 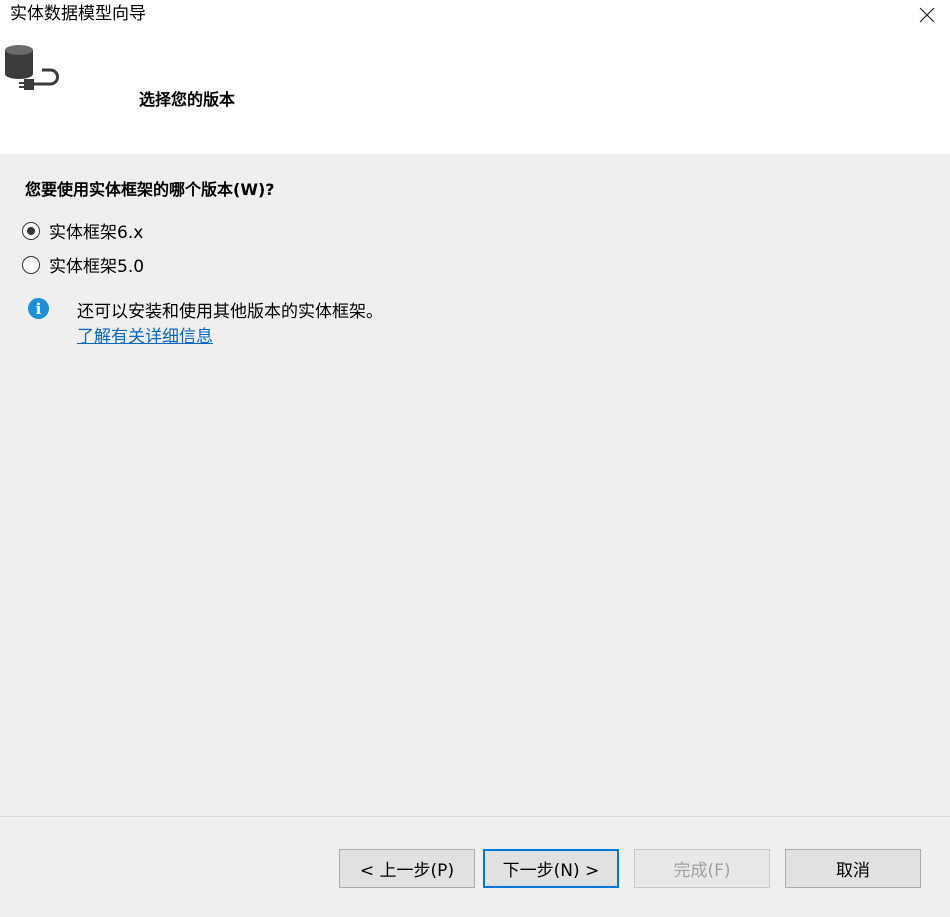 I want to click on close-icon, so click(x=927, y=15).